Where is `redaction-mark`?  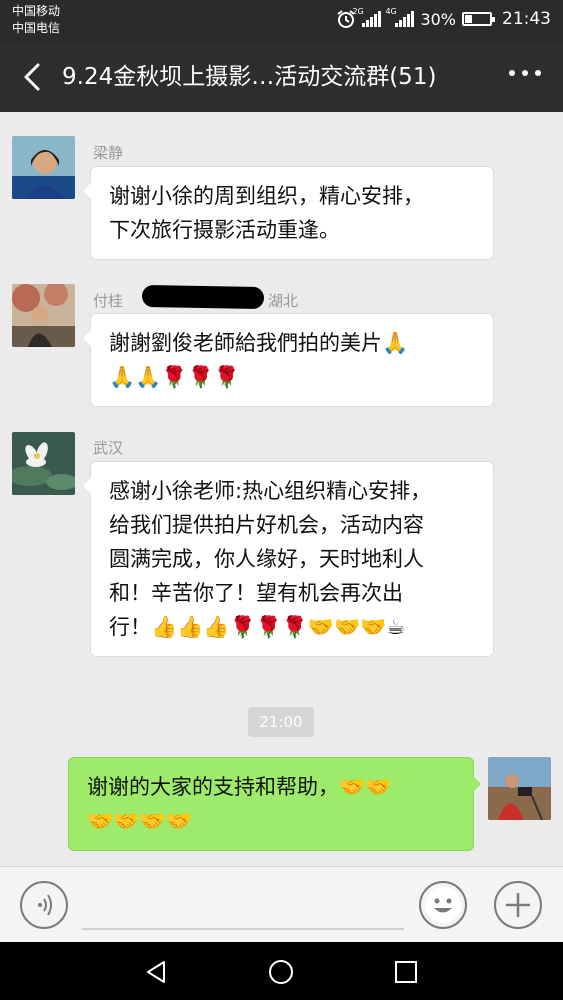
redaction-mark is located at coordinates (203, 297).